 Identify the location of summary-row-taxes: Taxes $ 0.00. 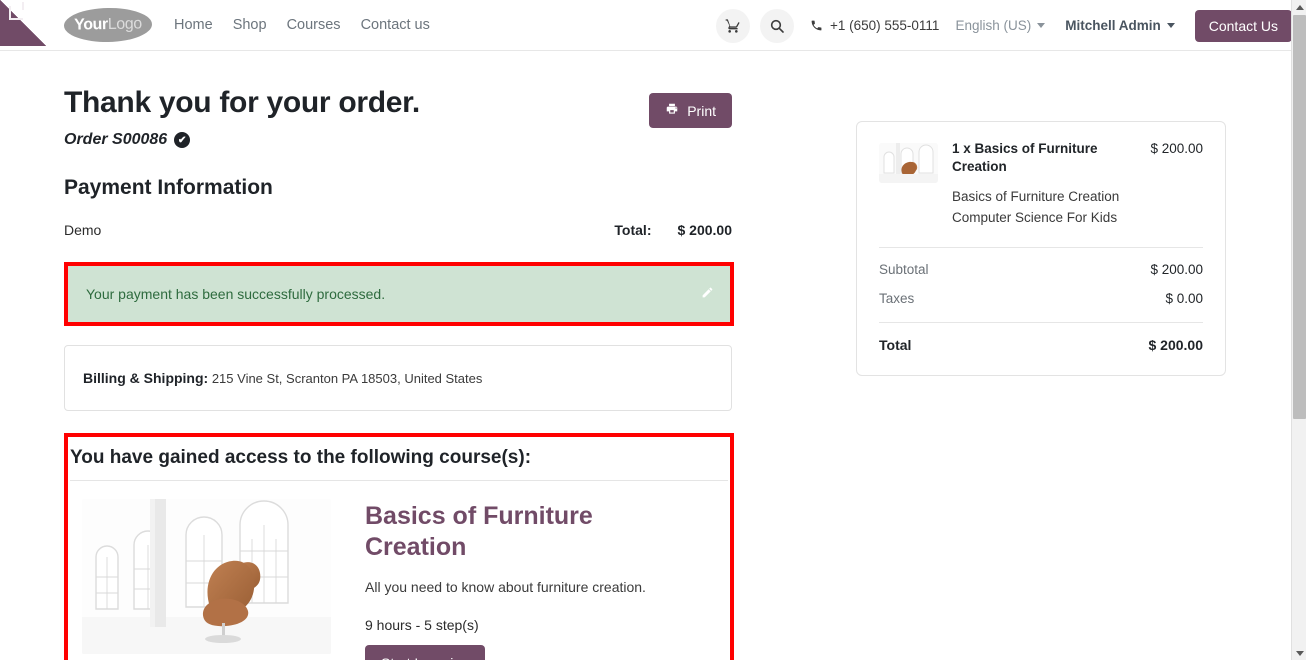
(1041, 298).